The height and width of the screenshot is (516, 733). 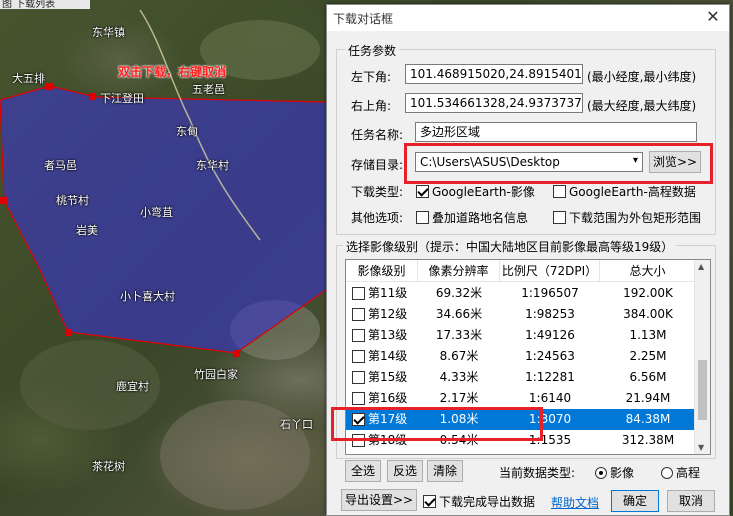 What do you see at coordinates (459, 377) in the screenshot?
I see `resolution-cell: 4.33米` at bounding box center [459, 377].